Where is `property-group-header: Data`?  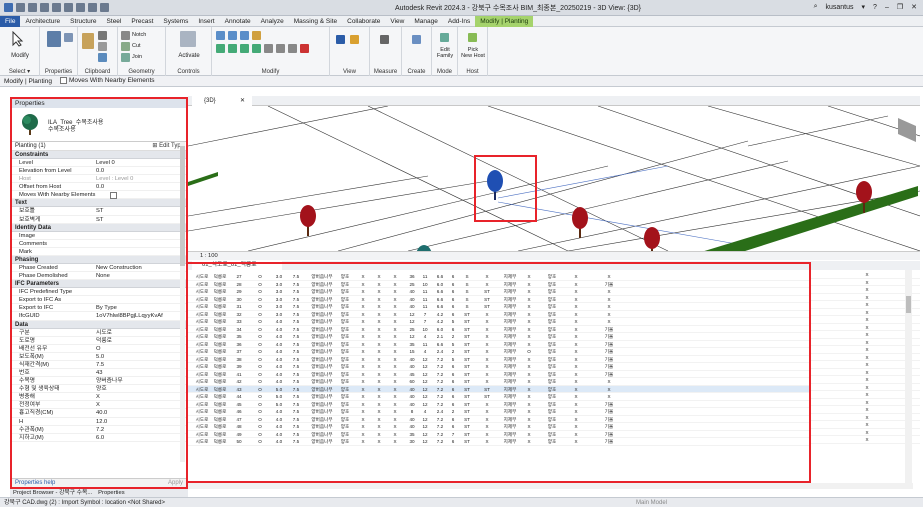
property-group-header: Data is located at coordinates (99, 324).